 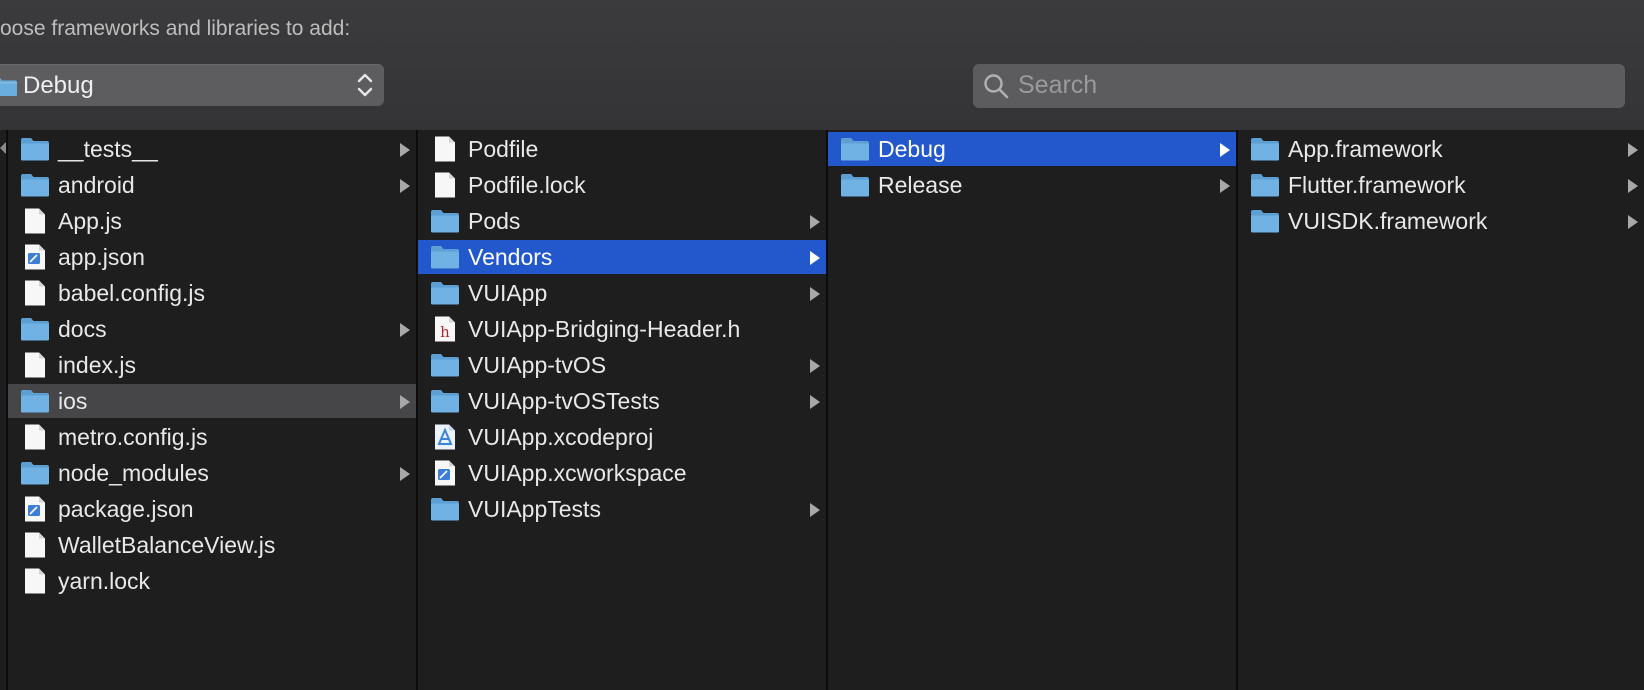 What do you see at coordinates (212, 473) in the screenshot?
I see `browser-item-node-modules: node_modules` at bounding box center [212, 473].